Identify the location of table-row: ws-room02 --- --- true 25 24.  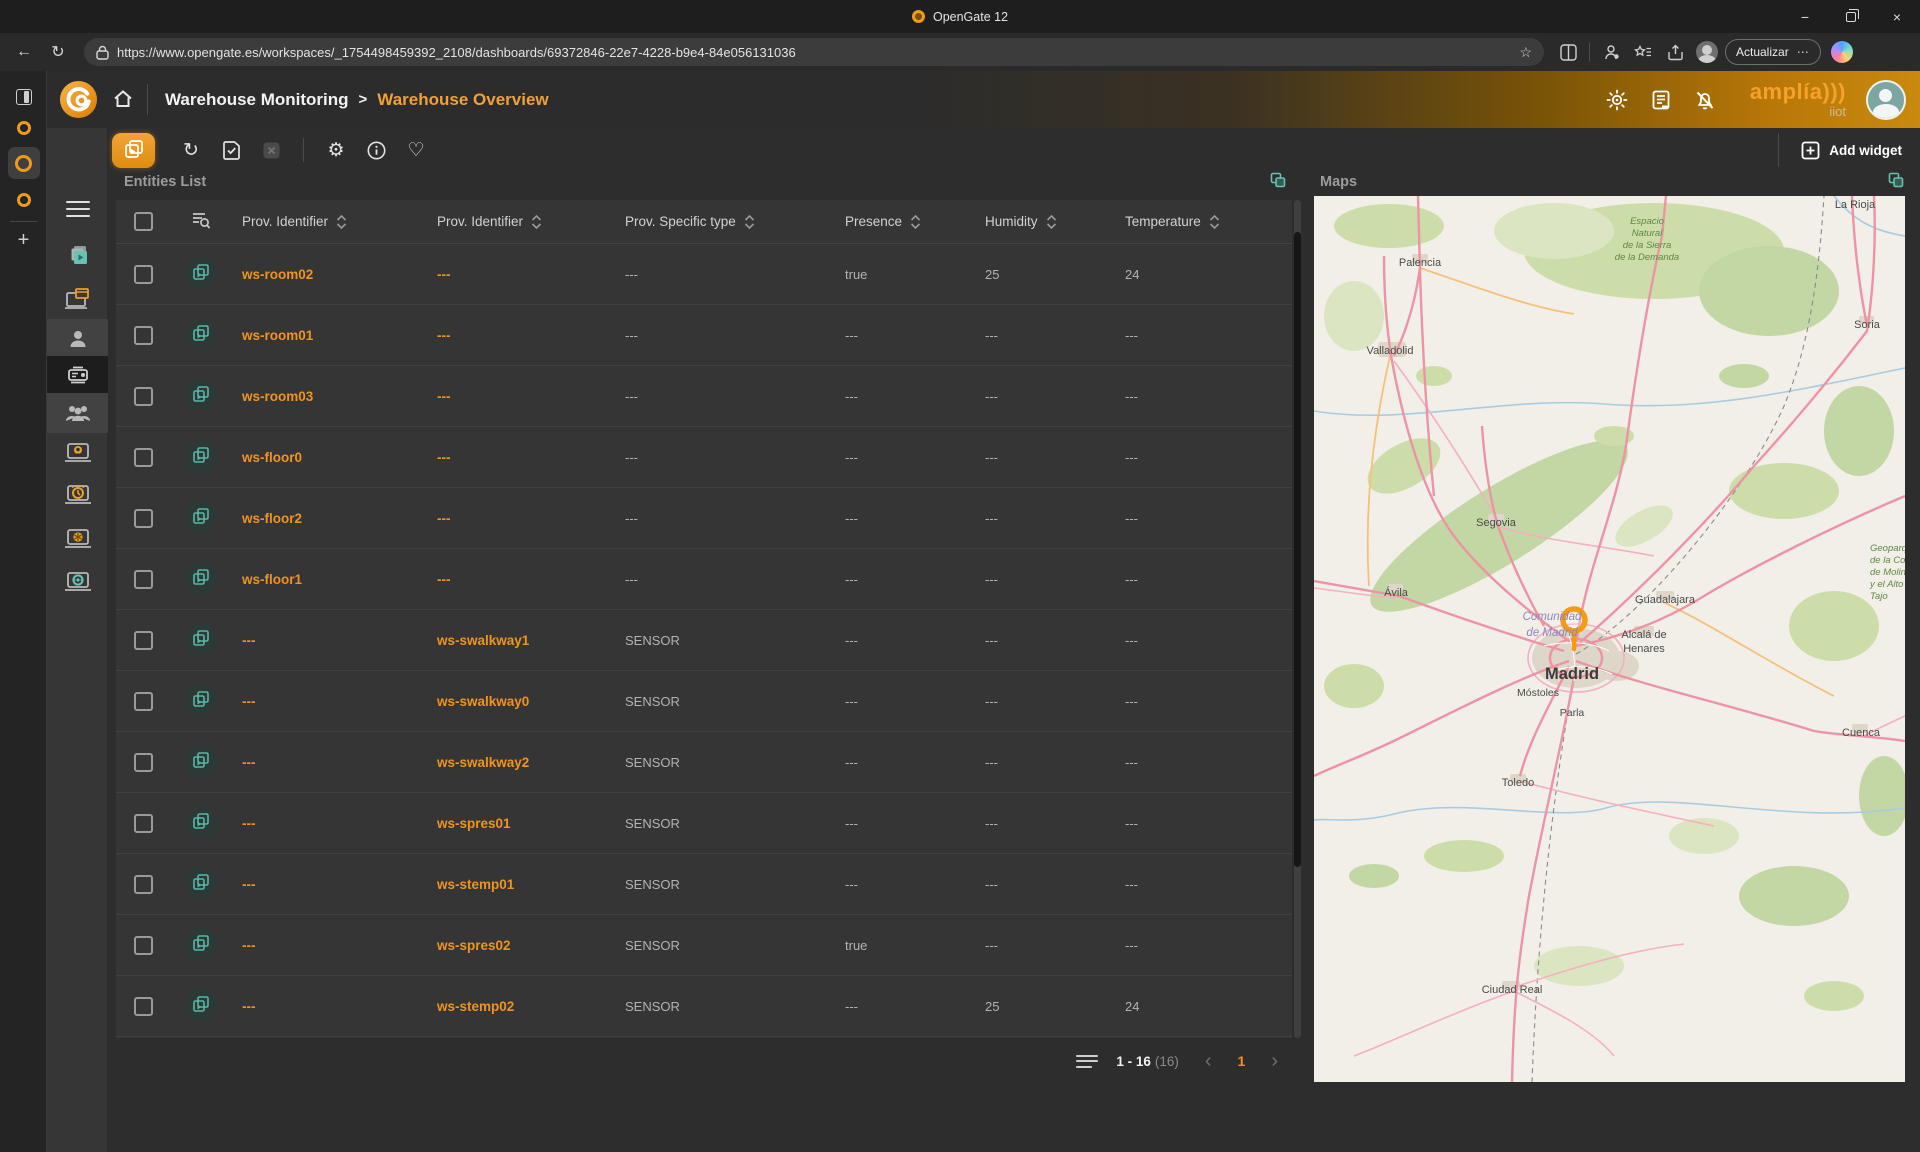
(704, 274).